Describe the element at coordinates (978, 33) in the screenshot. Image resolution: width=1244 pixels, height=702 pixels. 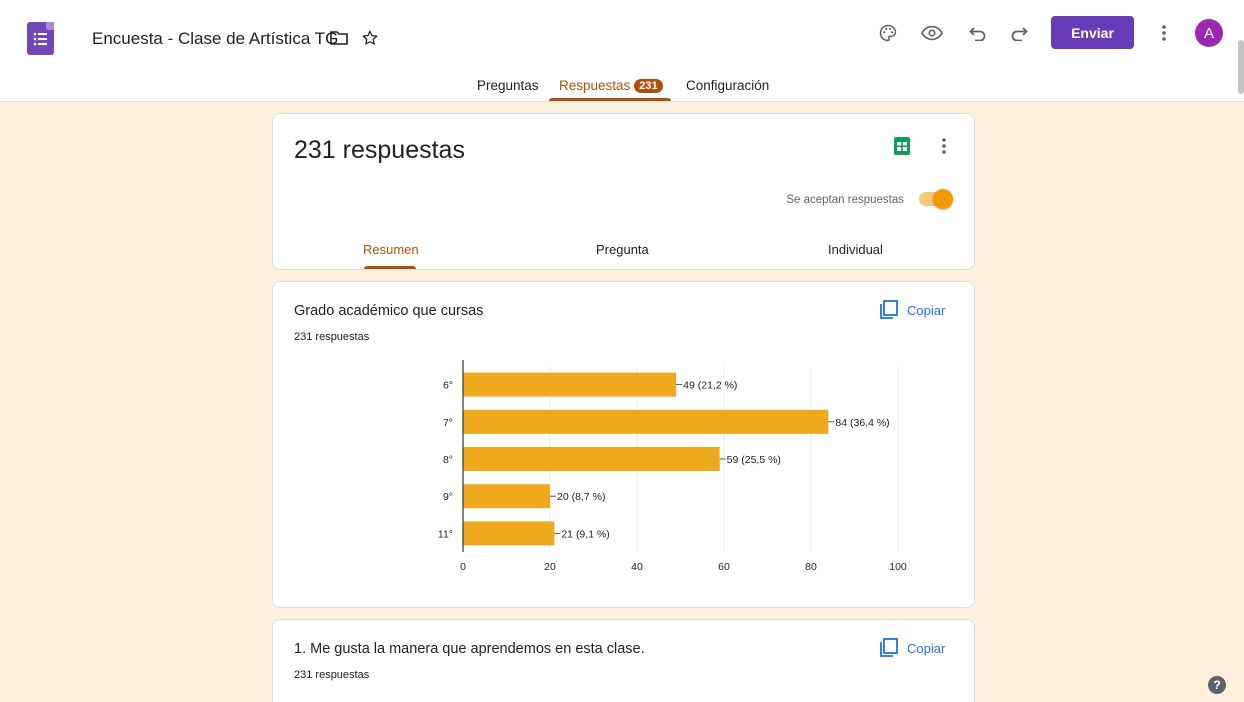
I see `undo-icon` at that location.